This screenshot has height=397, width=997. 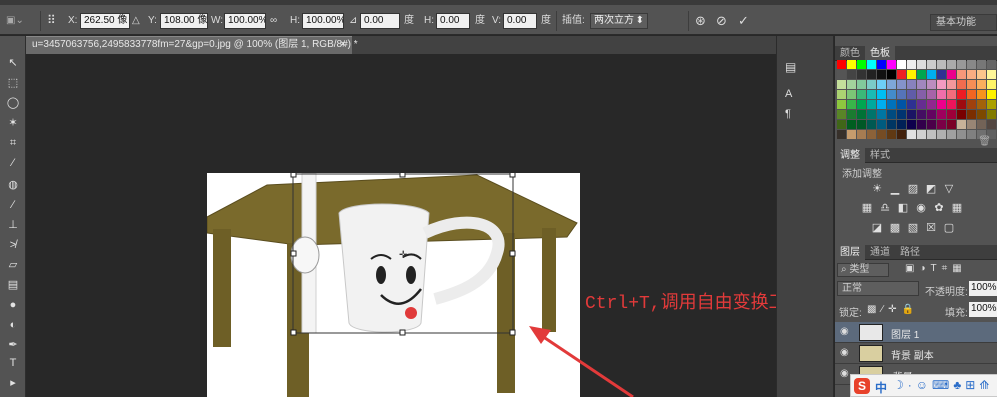 What do you see at coordinates (13, 163) in the screenshot?
I see `eyedropper-icon: ⁄` at bounding box center [13, 163].